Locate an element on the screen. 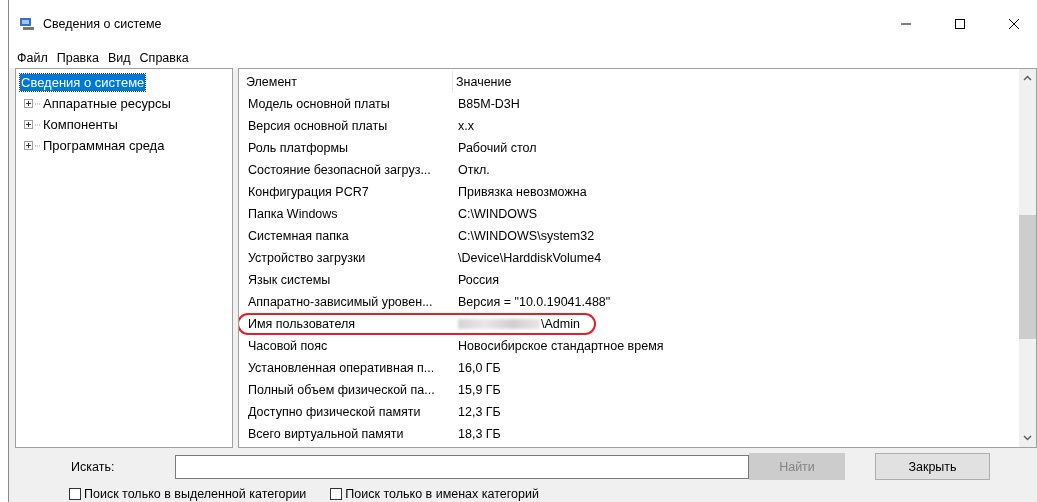 The width and height of the screenshot is (1037, 502). table-cell-text: Имя пользователя is located at coordinates (301, 324).